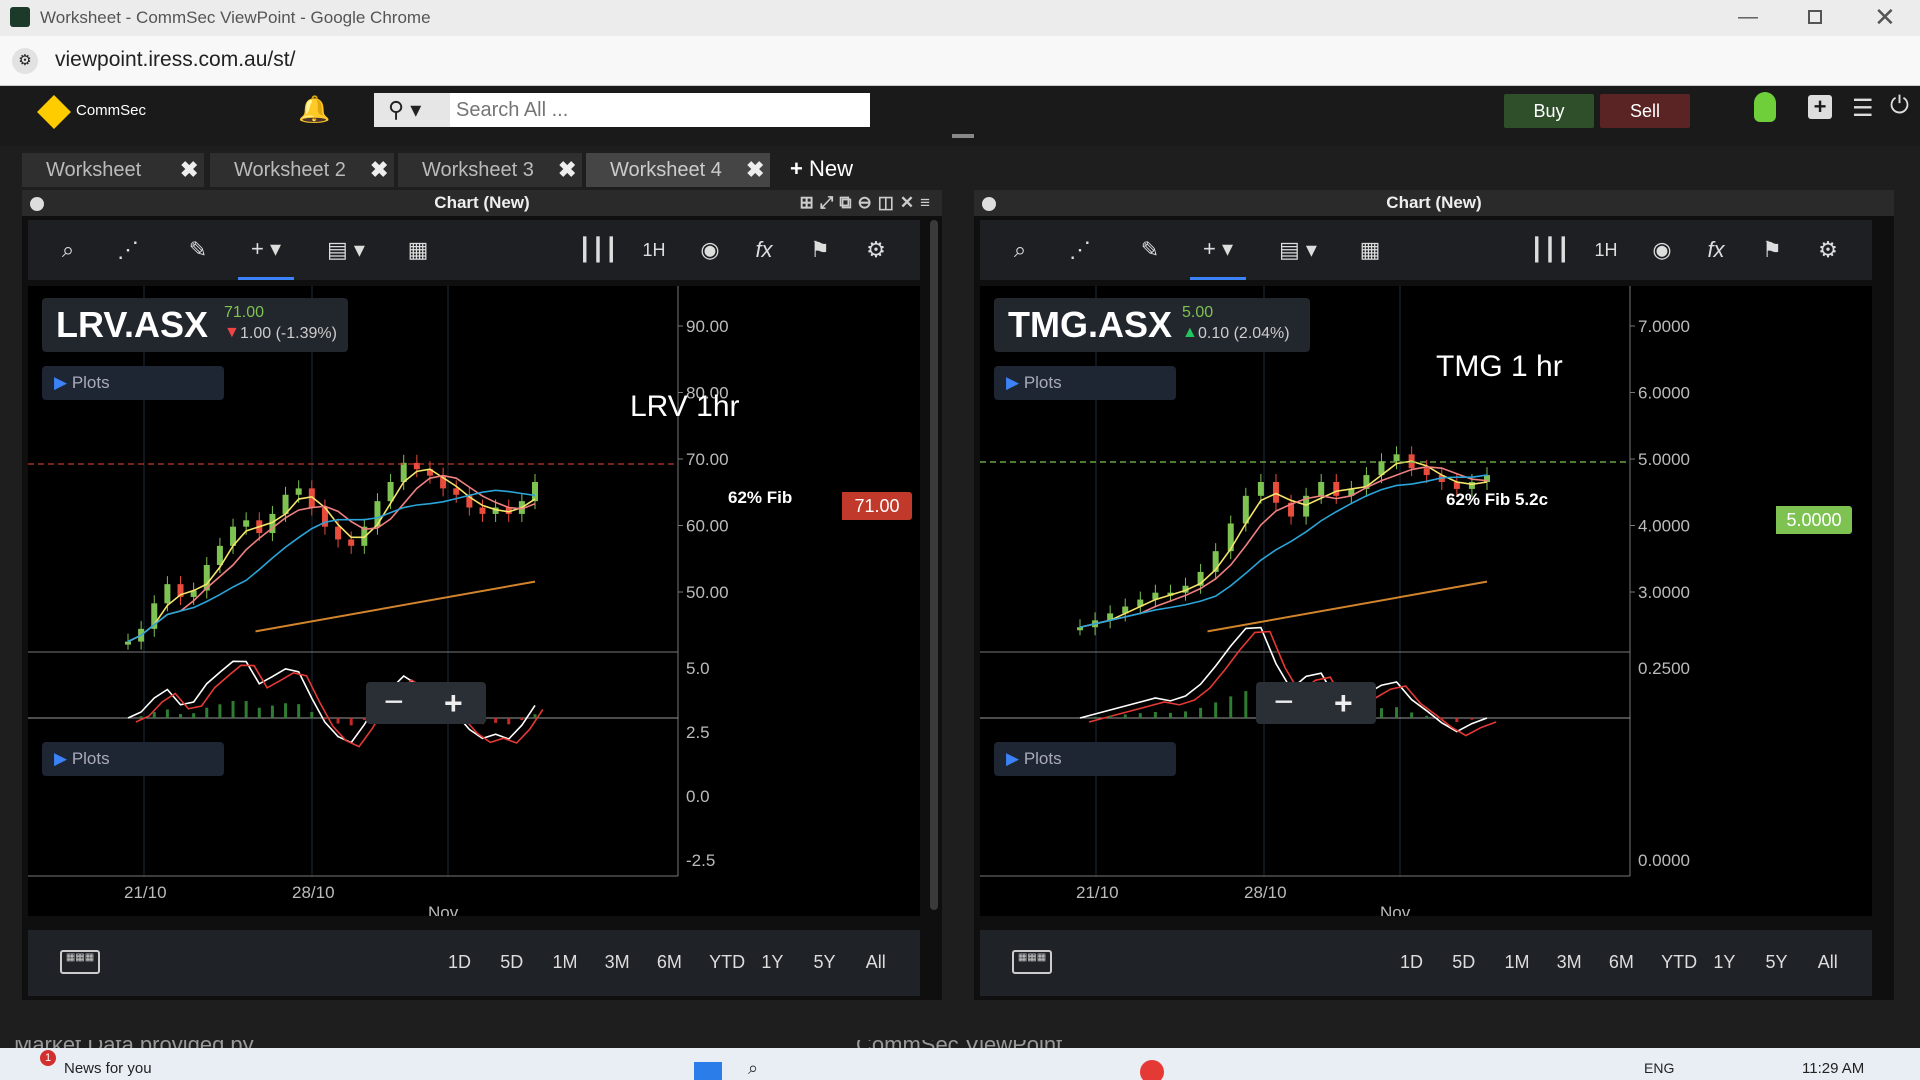  What do you see at coordinates (25, 61) in the screenshot?
I see `site-settings-icon: ⚙` at bounding box center [25, 61].